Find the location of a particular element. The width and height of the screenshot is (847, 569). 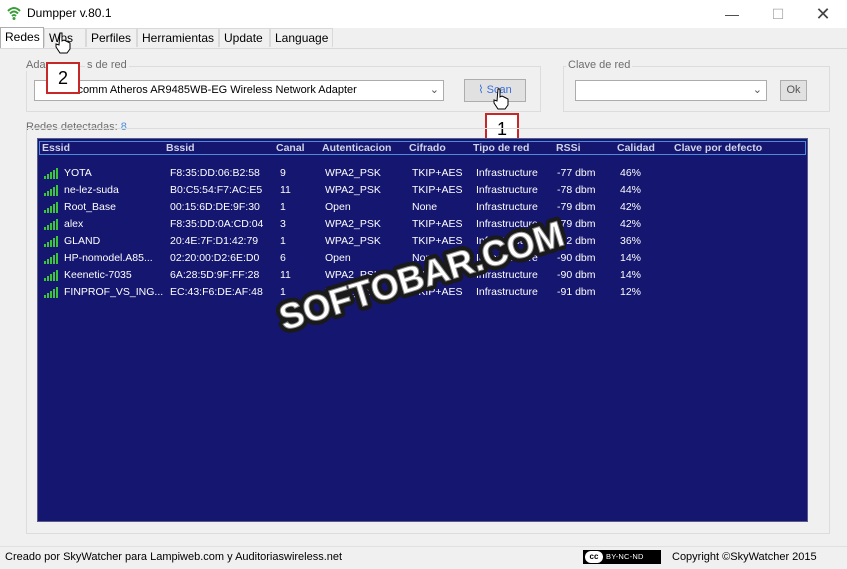

rssi-cell: -79 dbm is located at coordinates (576, 207).